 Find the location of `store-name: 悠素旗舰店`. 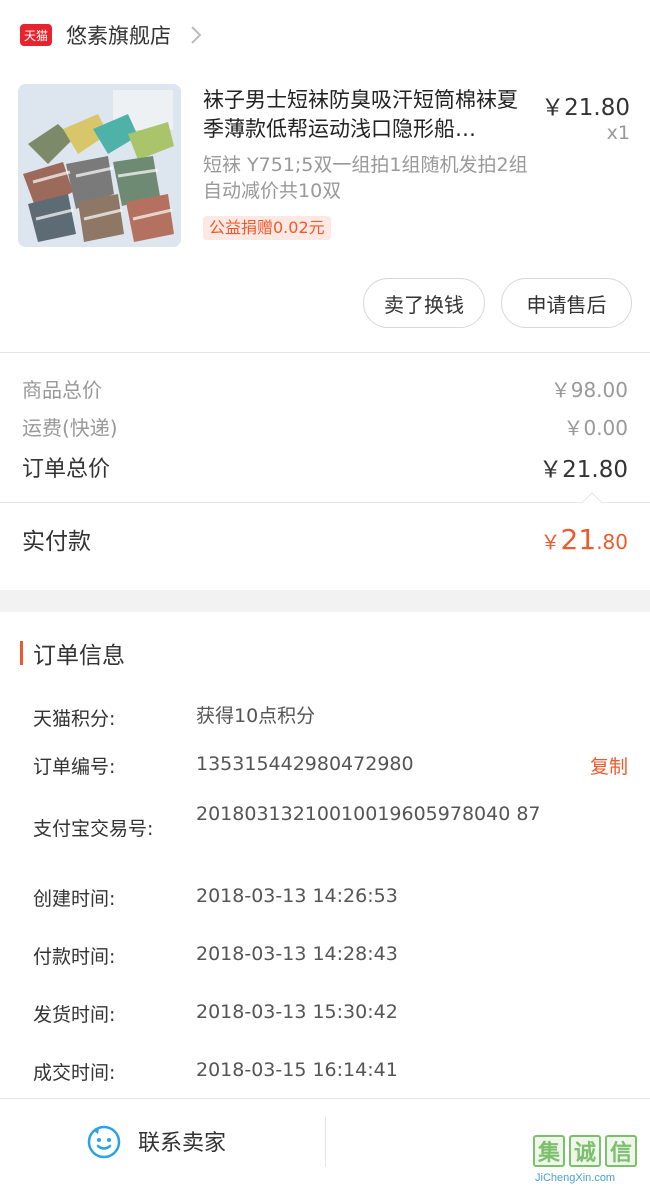

store-name: 悠素旗舰店 is located at coordinates (118, 35).